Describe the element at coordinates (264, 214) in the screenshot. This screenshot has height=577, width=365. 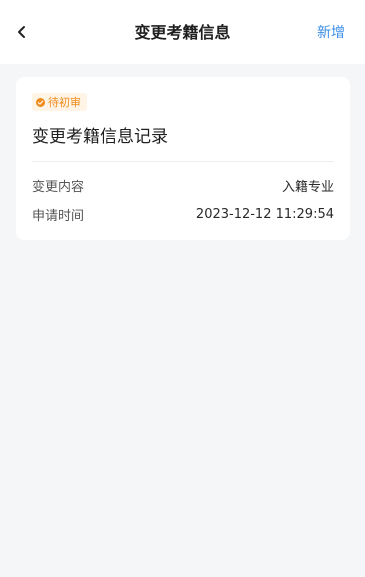
I see `field-value: 2023-12-12 11:29:54` at that location.